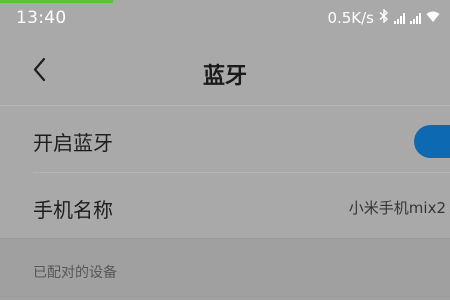  I want to click on bluetooth-toggle-switch, so click(432, 141).